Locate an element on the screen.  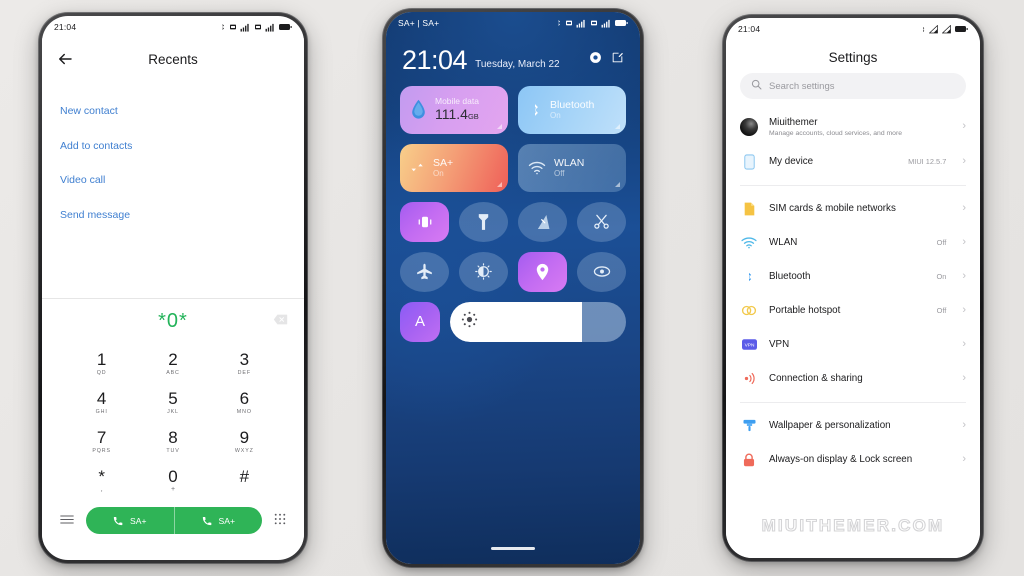
action-add-to-contacts: Add to contacts is located at coordinates (182, 150).